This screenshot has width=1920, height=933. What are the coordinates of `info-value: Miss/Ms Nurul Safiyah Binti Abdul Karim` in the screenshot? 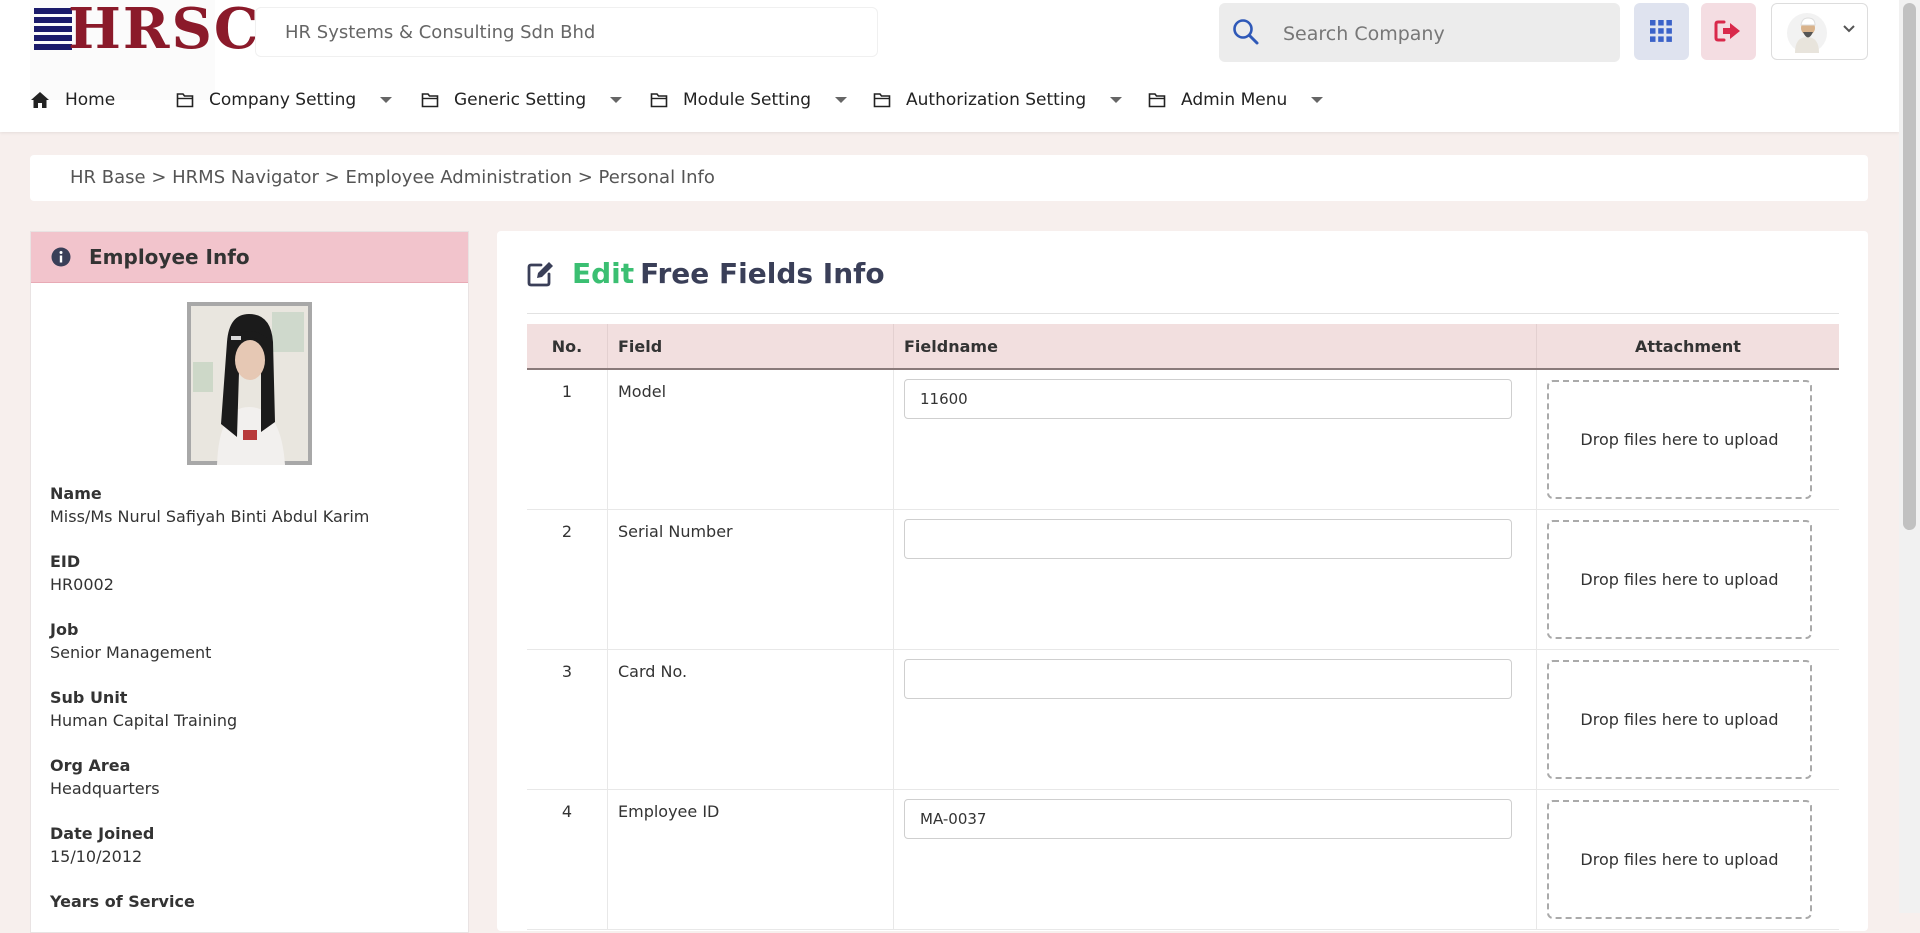 It's located at (210, 516).